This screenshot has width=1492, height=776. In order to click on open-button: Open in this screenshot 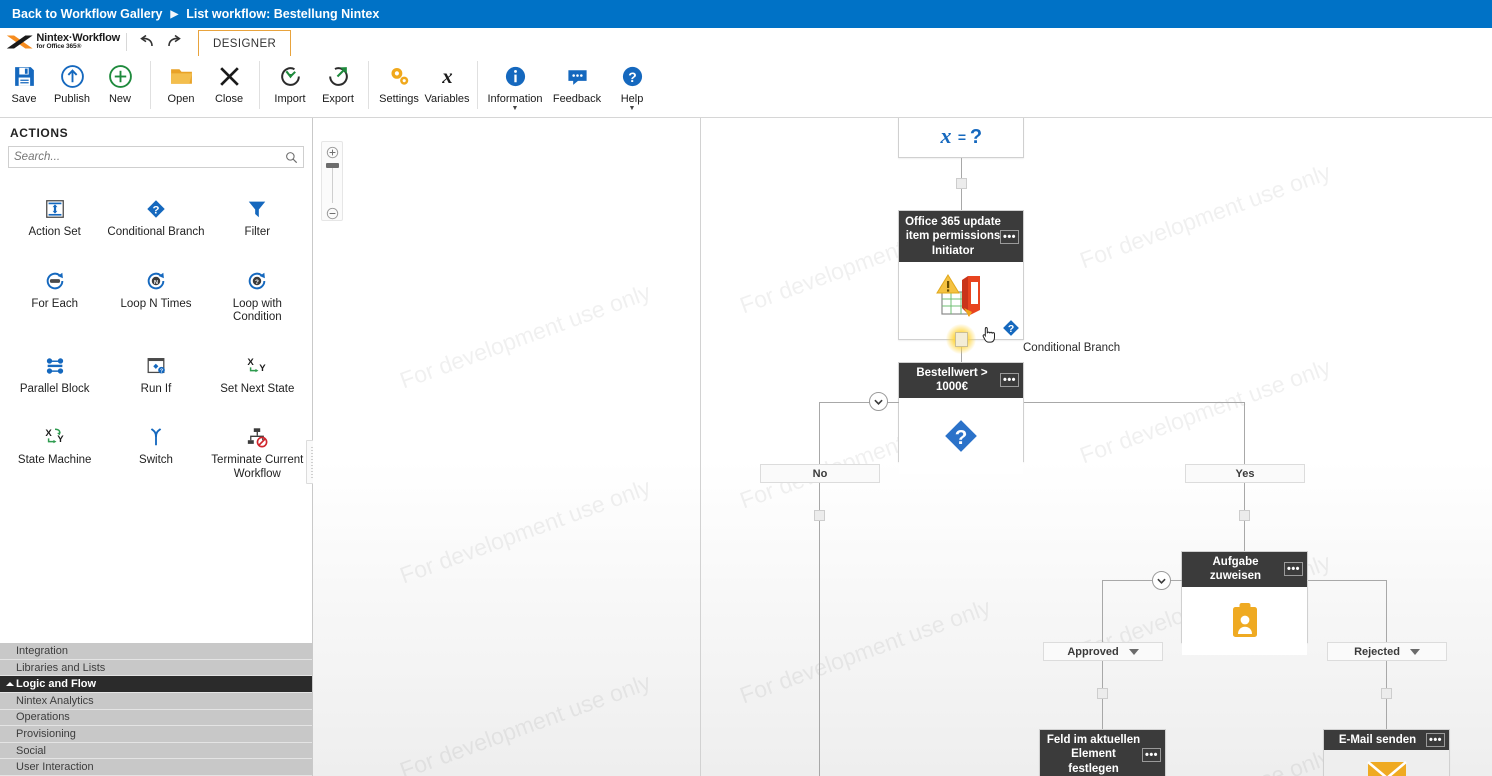, I will do `click(181, 87)`.